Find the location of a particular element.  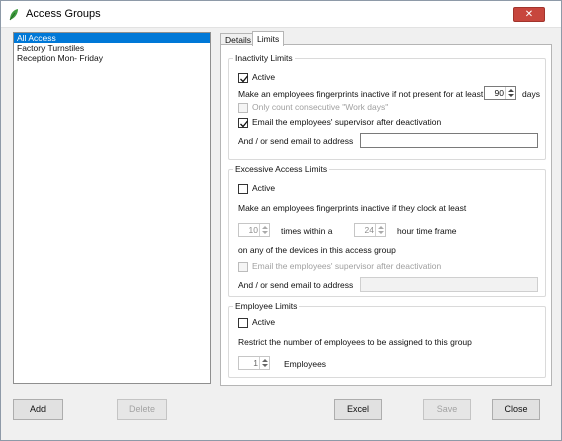

excessive-active-label: Active is located at coordinates (264, 188).